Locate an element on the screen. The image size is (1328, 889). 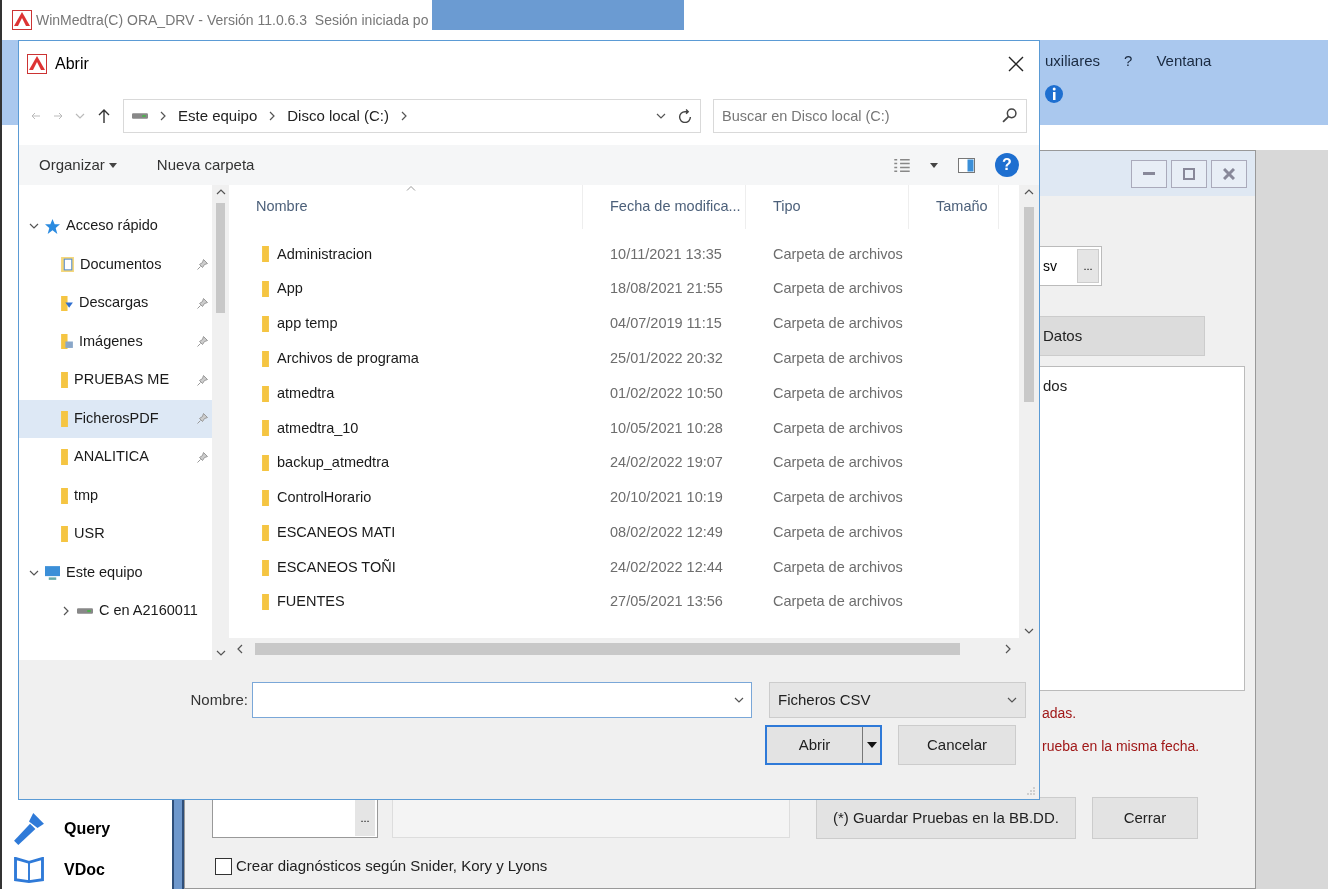
expand-chevron-icon is located at coordinates (34, 226).